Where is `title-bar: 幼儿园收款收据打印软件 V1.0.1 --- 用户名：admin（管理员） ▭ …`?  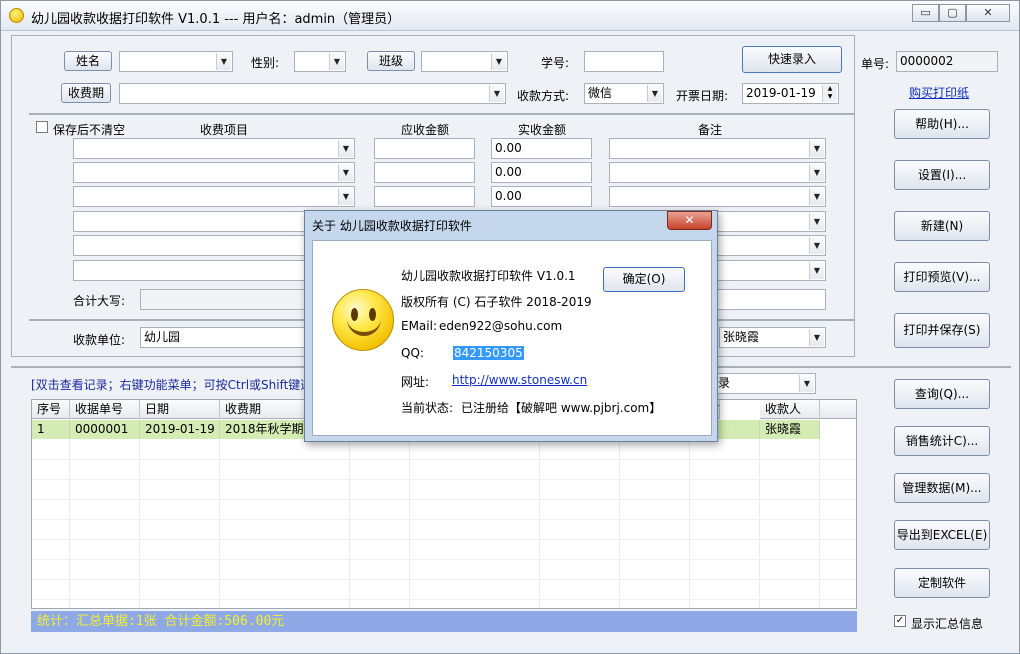
title-bar: 幼儿园收款收据打印软件 V1.0.1 --- 用户名：admin（管理员） ▭ … is located at coordinates (510, 16).